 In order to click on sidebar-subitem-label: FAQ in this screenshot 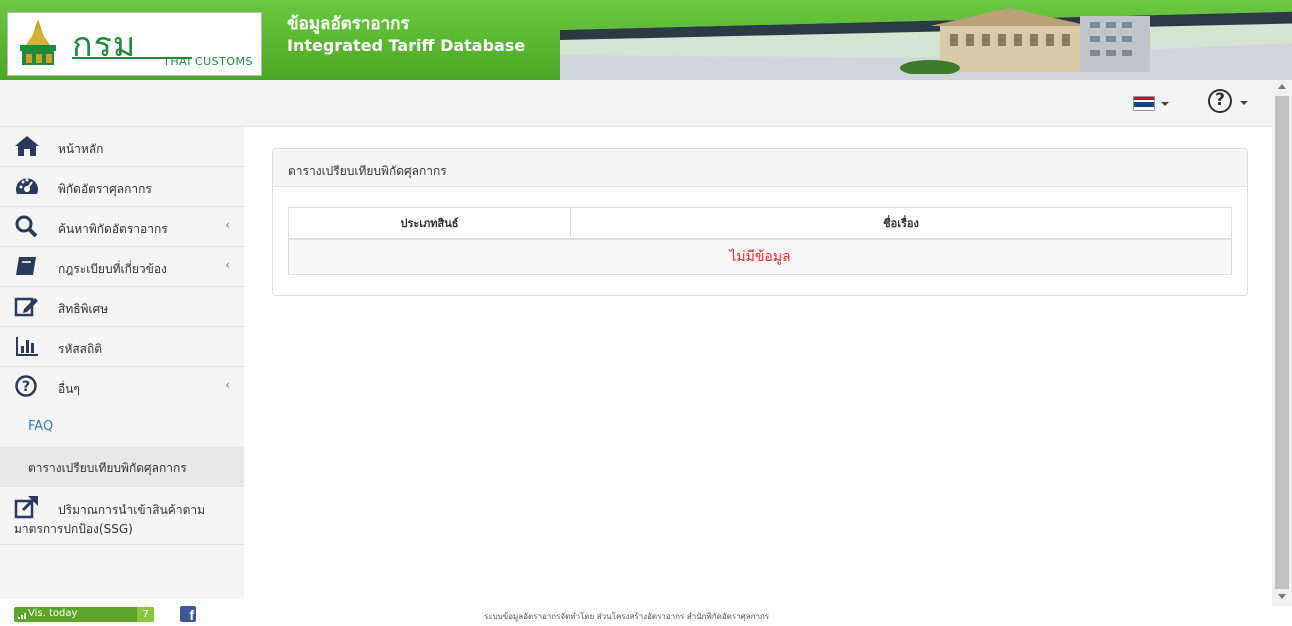, I will do `click(41, 426)`.